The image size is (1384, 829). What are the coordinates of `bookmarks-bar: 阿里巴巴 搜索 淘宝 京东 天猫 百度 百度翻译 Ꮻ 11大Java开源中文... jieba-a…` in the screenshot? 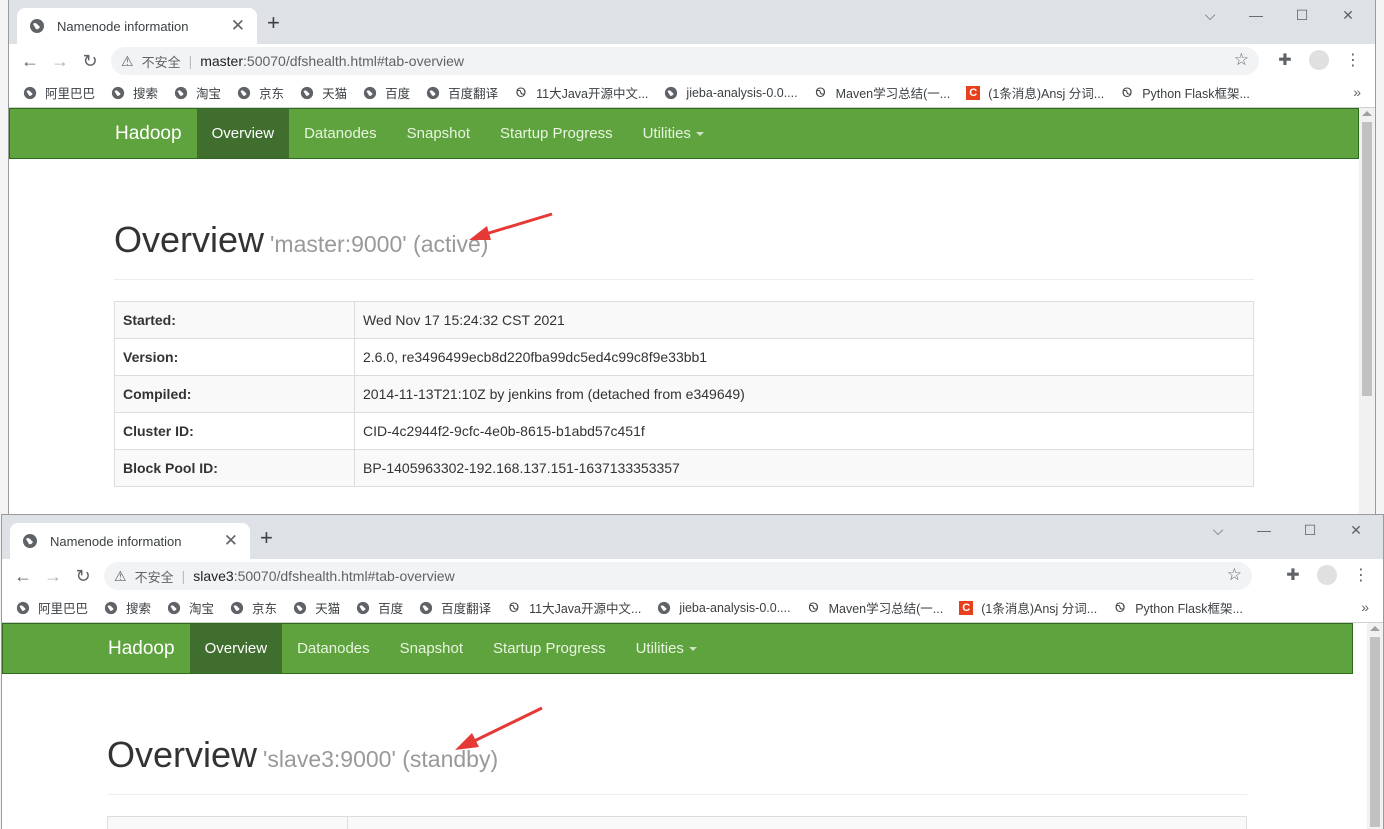 It's located at (692, 93).